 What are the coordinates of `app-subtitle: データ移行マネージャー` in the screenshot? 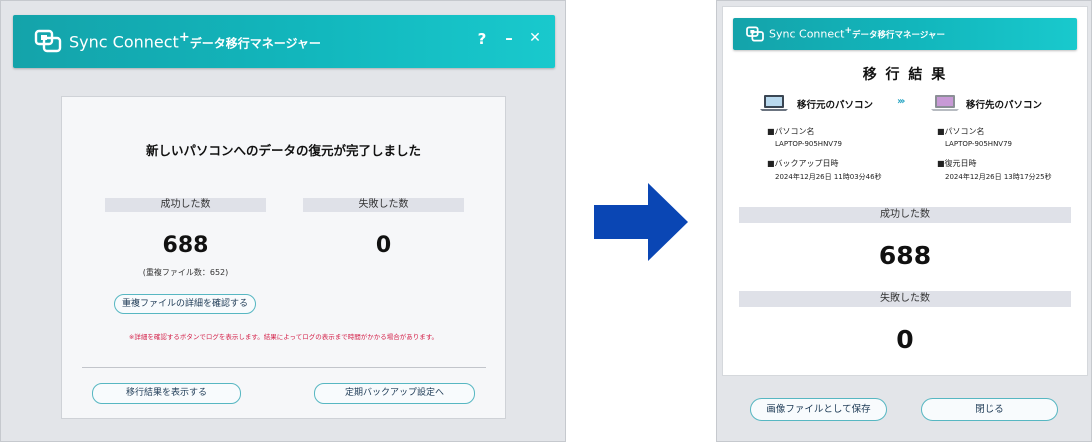 It's located at (255, 43).